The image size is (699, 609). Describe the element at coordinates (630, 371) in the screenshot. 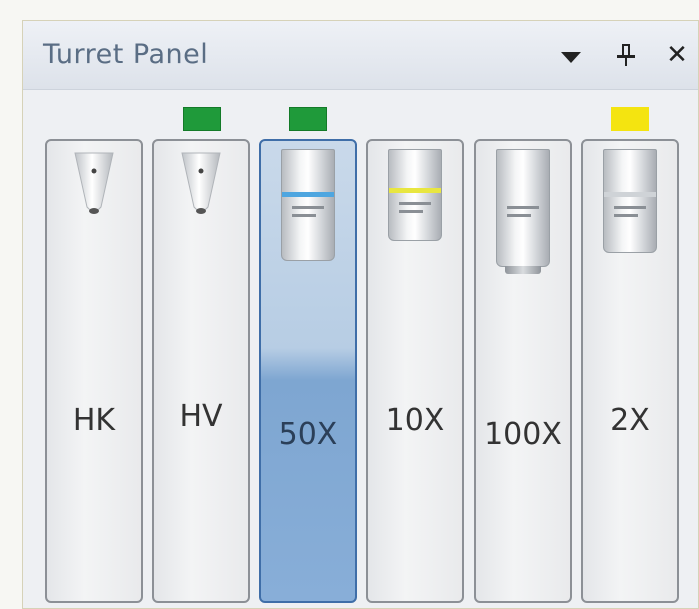

I see `turret-slot-2x: 2X` at that location.